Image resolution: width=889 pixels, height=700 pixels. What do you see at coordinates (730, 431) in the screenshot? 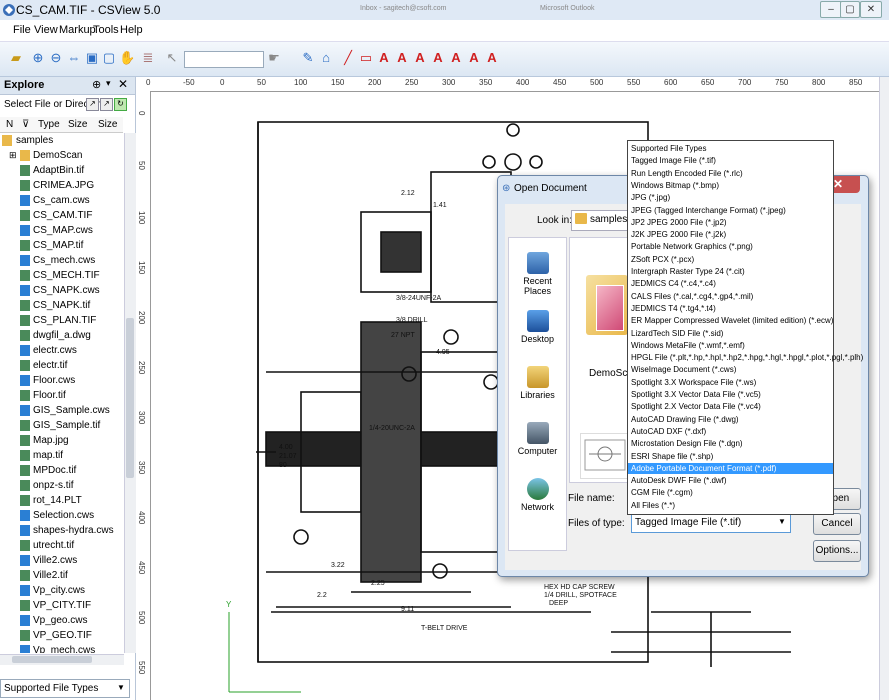
I see `file-type-option: AutoCAD DXF (*.dxf)` at bounding box center [730, 431].